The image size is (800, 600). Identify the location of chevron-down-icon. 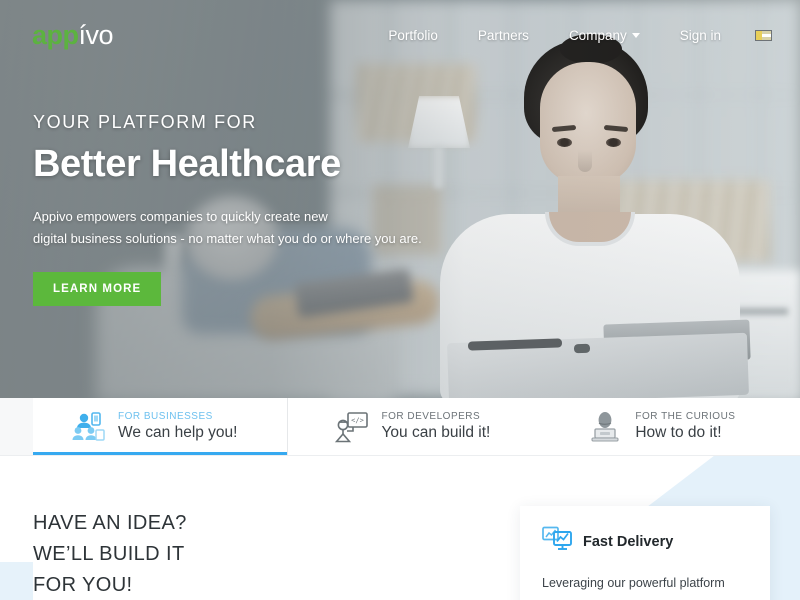
(635, 36).